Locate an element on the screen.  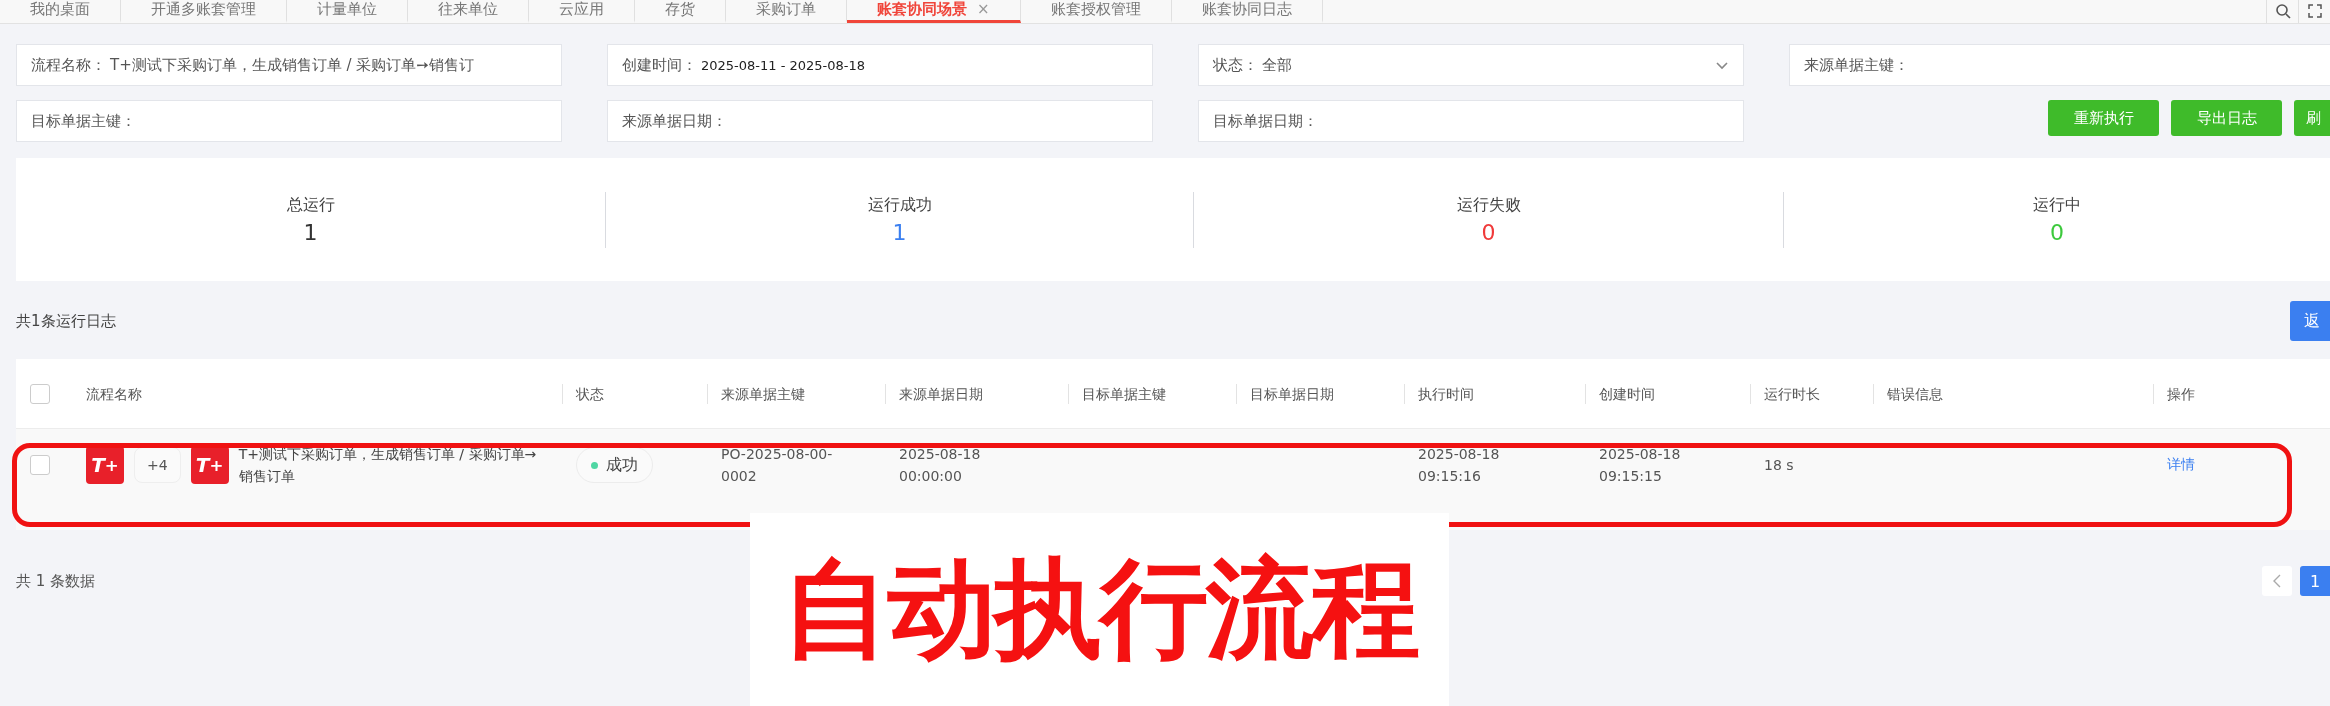
action-button: 导出日志 is located at coordinates (2226, 118).